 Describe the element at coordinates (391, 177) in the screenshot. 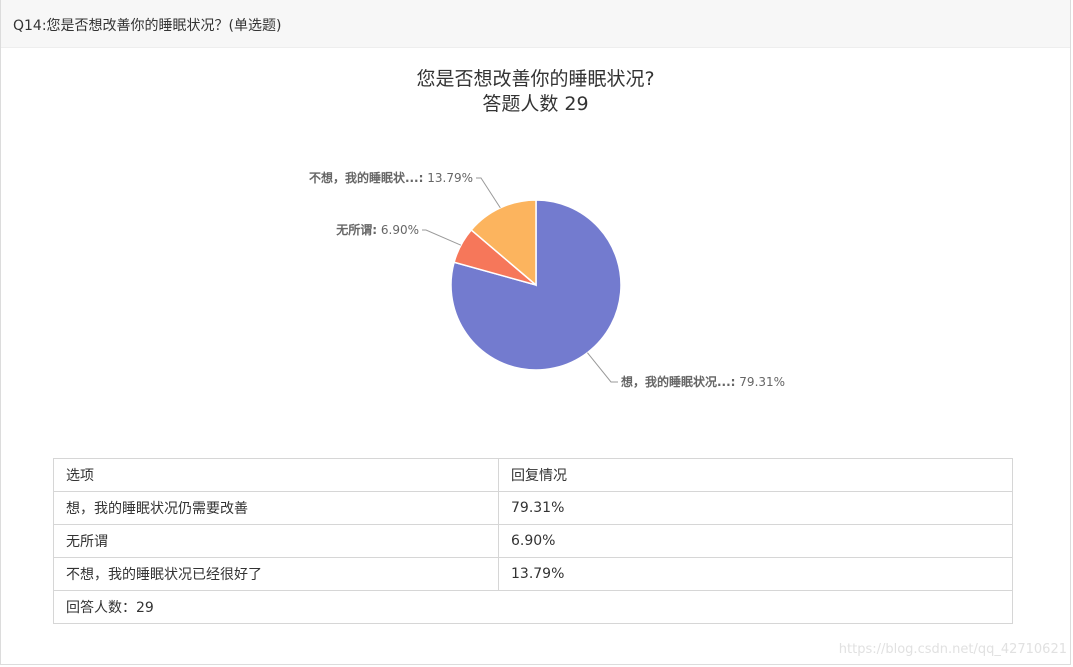

I see `slice-label: 不想，我的睡眠状...: 13.79%` at that location.